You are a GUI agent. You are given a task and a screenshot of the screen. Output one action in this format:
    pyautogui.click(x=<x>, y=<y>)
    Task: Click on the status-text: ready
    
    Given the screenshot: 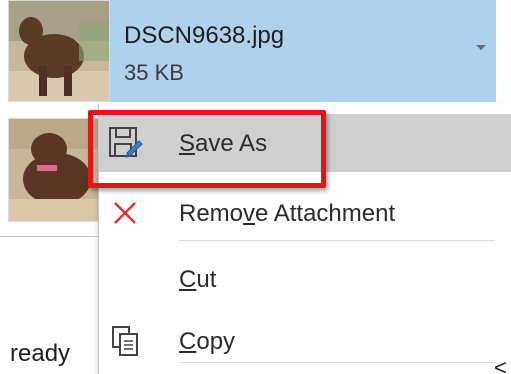 What is the action you would take?
    pyautogui.click(x=40, y=353)
    